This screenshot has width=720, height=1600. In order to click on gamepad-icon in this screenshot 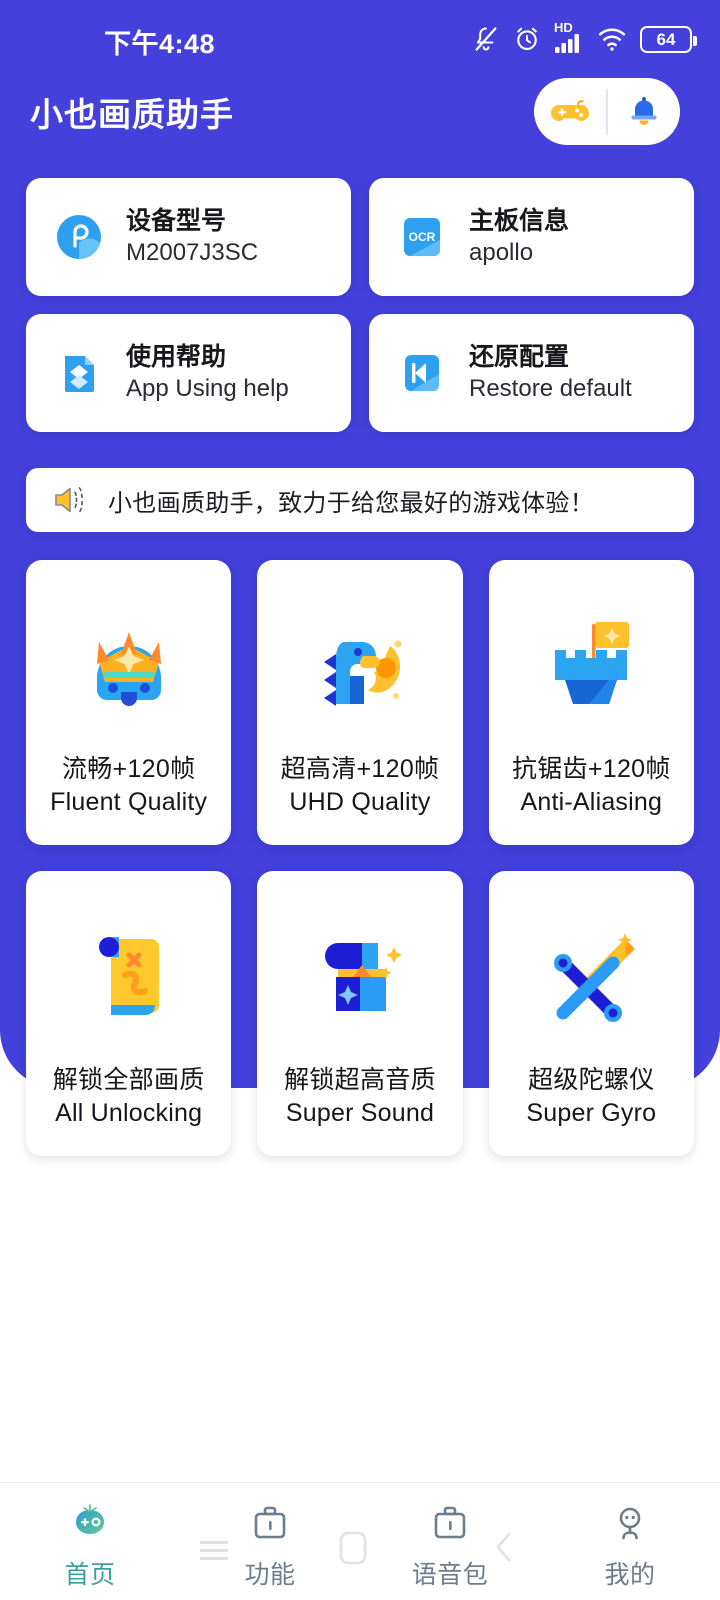, I will do `click(570, 110)`.